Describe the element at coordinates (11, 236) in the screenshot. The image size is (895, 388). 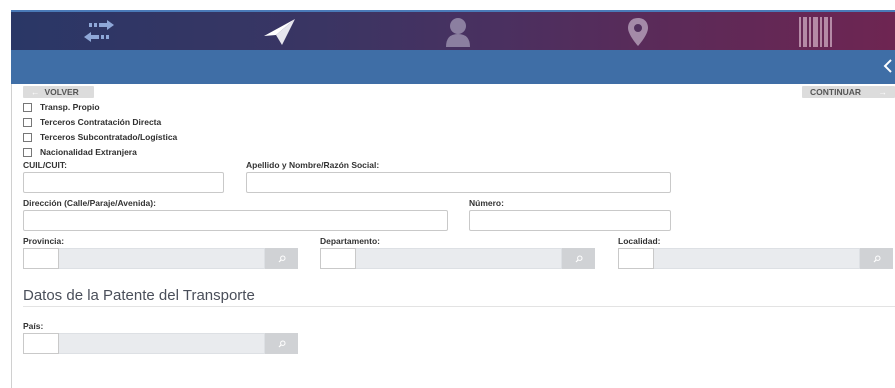
I see `content-border` at that location.